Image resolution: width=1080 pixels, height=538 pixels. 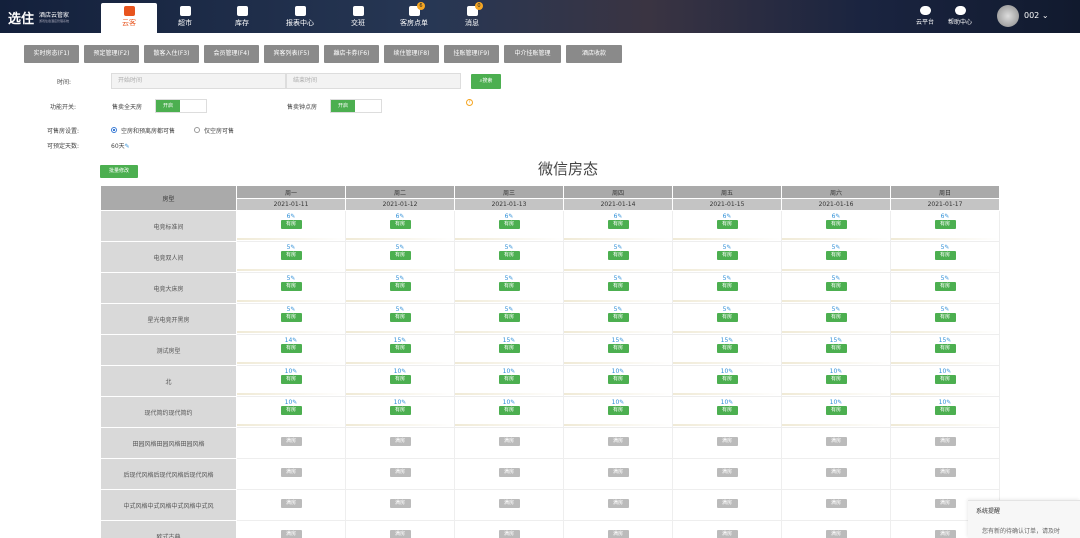 What do you see at coordinates (300, 16) in the screenshot?
I see `nav-reports: 报表中心` at bounding box center [300, 16].